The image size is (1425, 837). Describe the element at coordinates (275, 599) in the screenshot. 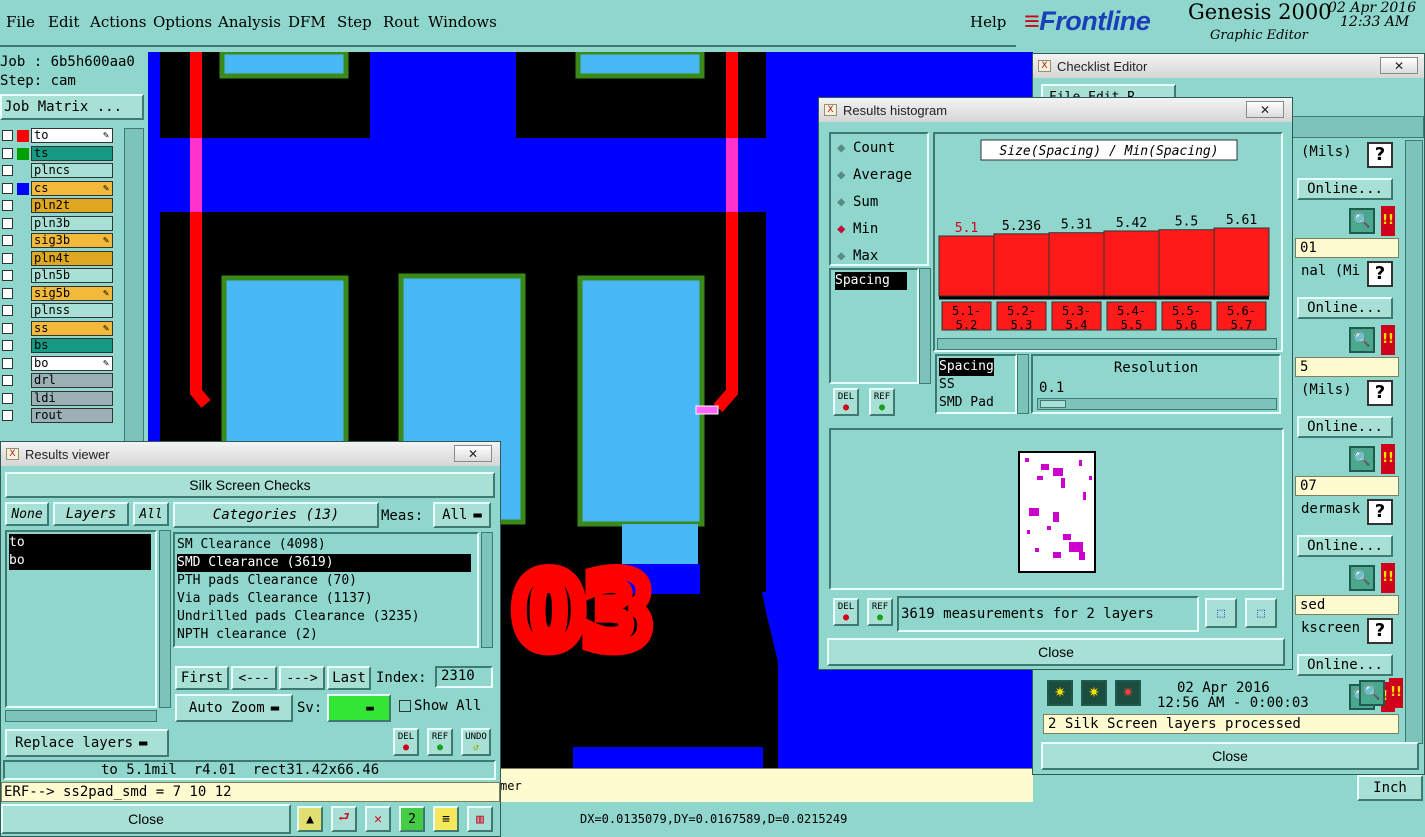

I see `category-item: Via pads Clearance (1137)` at that location.